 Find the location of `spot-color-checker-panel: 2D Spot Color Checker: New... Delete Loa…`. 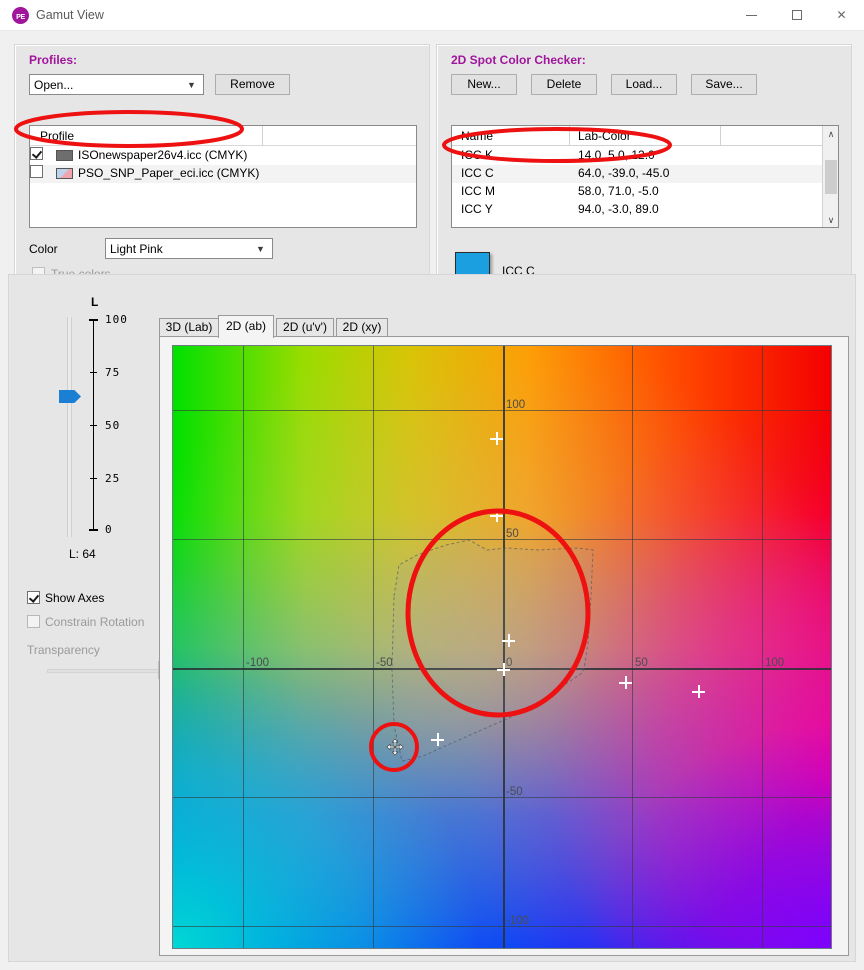

spot-color-checker-panel: 2D Spot Color Checker: New... Delete Loa… is located at coordinates (644, 170).